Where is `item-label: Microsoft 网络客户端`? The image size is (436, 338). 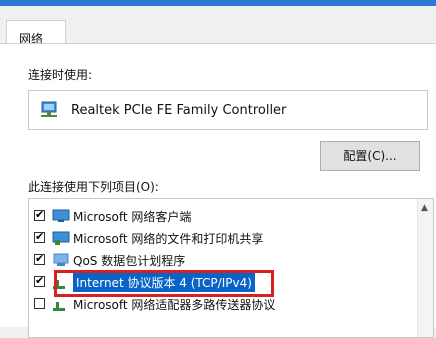
item-label: Microsoft 网络客户端 is located at coordinates (132, 217).